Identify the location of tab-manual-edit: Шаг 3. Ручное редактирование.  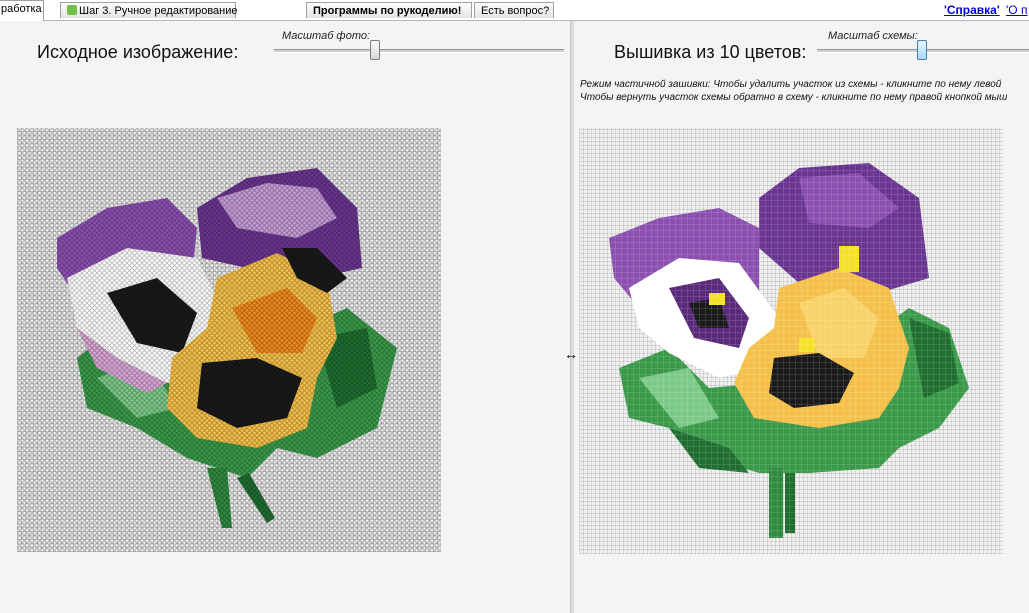
(149, 10).